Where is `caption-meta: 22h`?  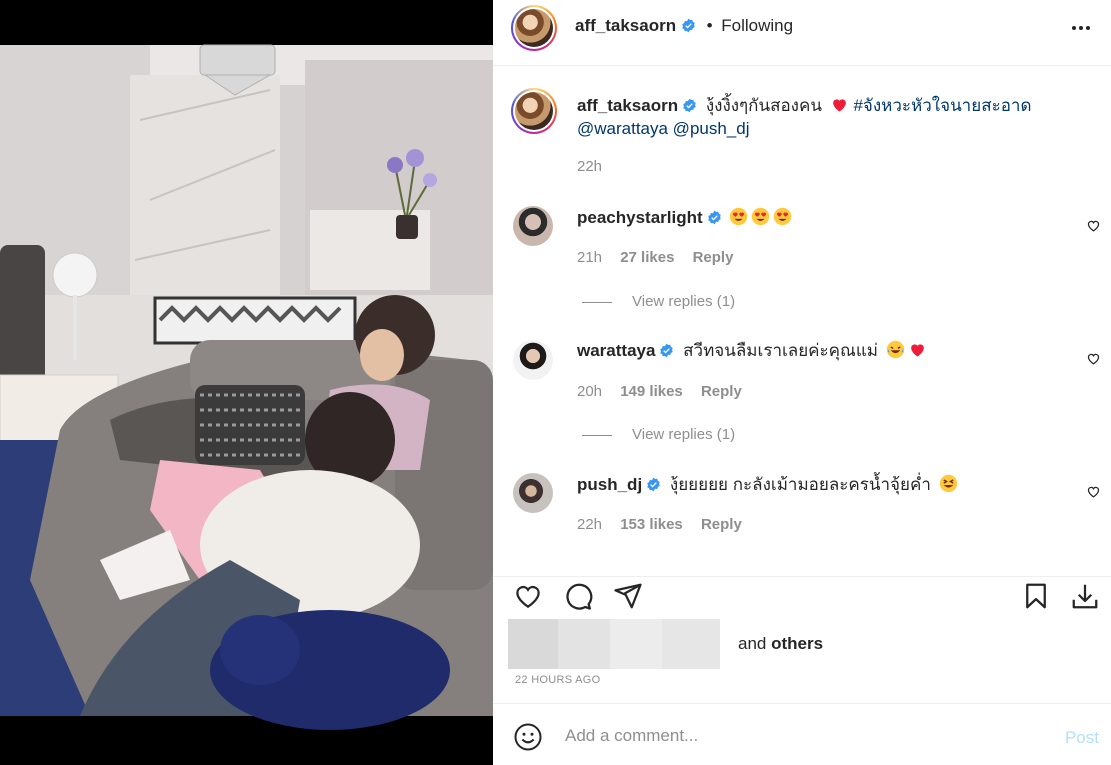
caption-meta: 22h is located at coordinates (596, 166).